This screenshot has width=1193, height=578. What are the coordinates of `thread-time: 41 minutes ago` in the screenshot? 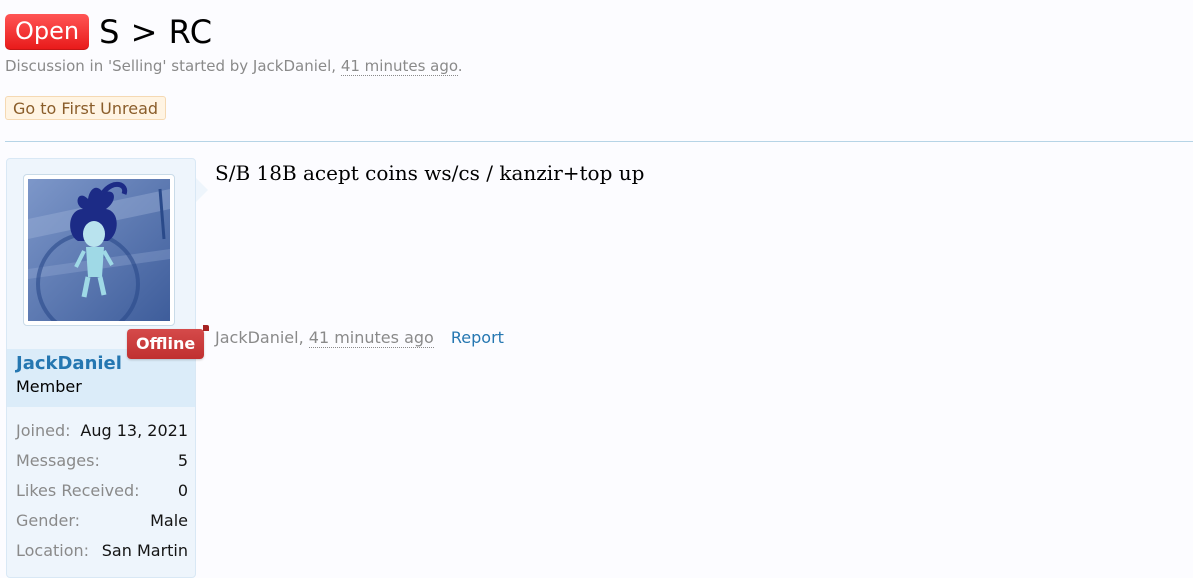 It's located at (399, 66).